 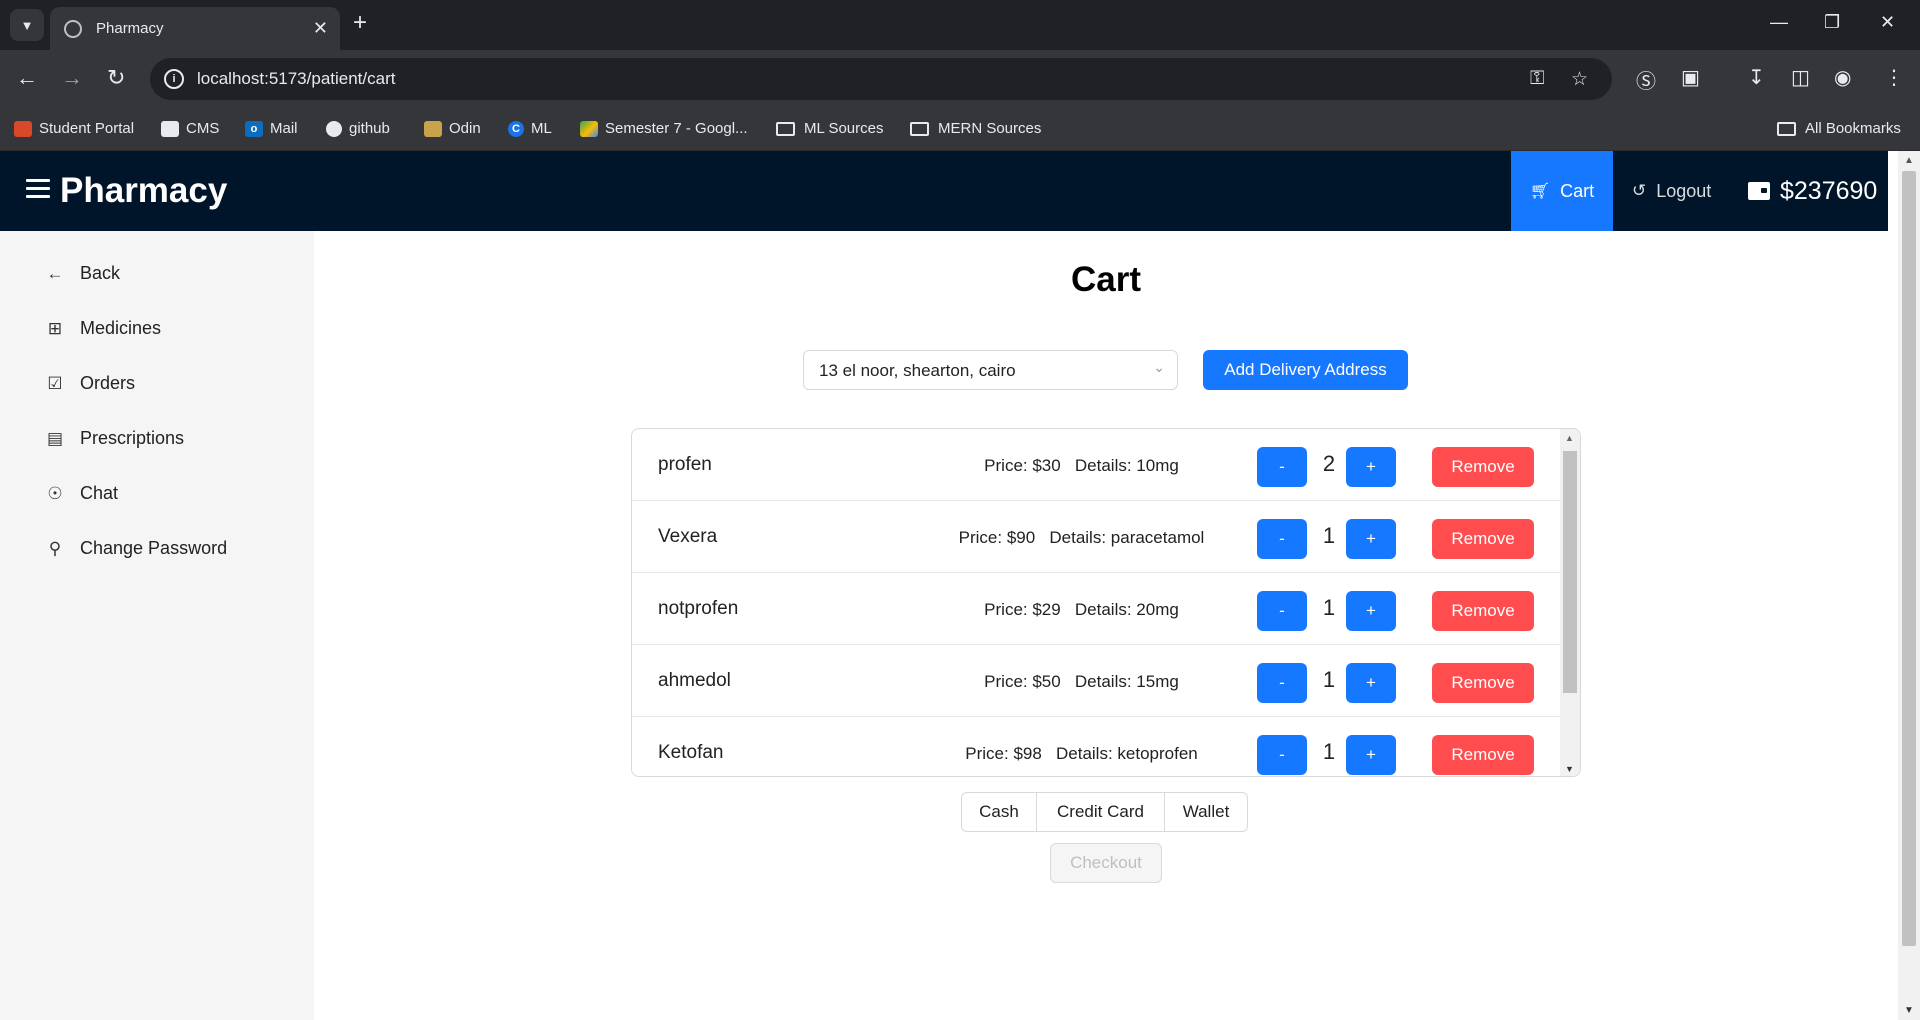 I want to click on sidebar-item-change-password: ⚲ Change Password, so click(x=136, y=548).